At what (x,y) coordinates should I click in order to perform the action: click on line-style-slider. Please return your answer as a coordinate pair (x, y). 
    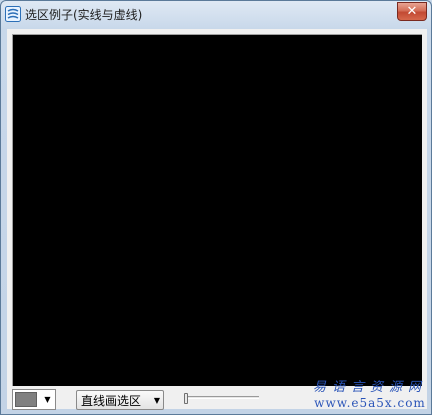
    Looking at the image, I should click on (223, 398).